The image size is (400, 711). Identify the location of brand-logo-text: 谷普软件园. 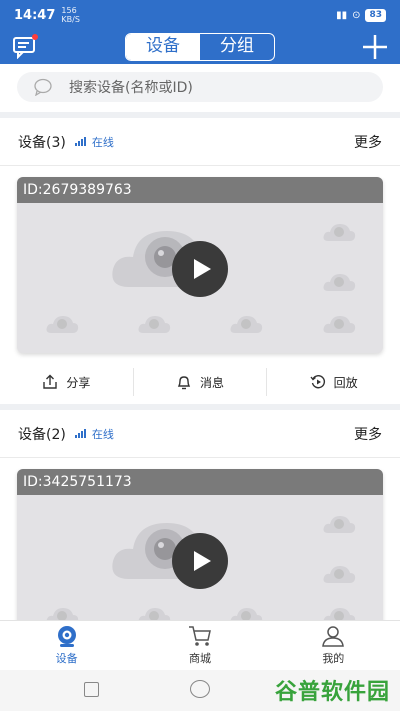
(332, 692).